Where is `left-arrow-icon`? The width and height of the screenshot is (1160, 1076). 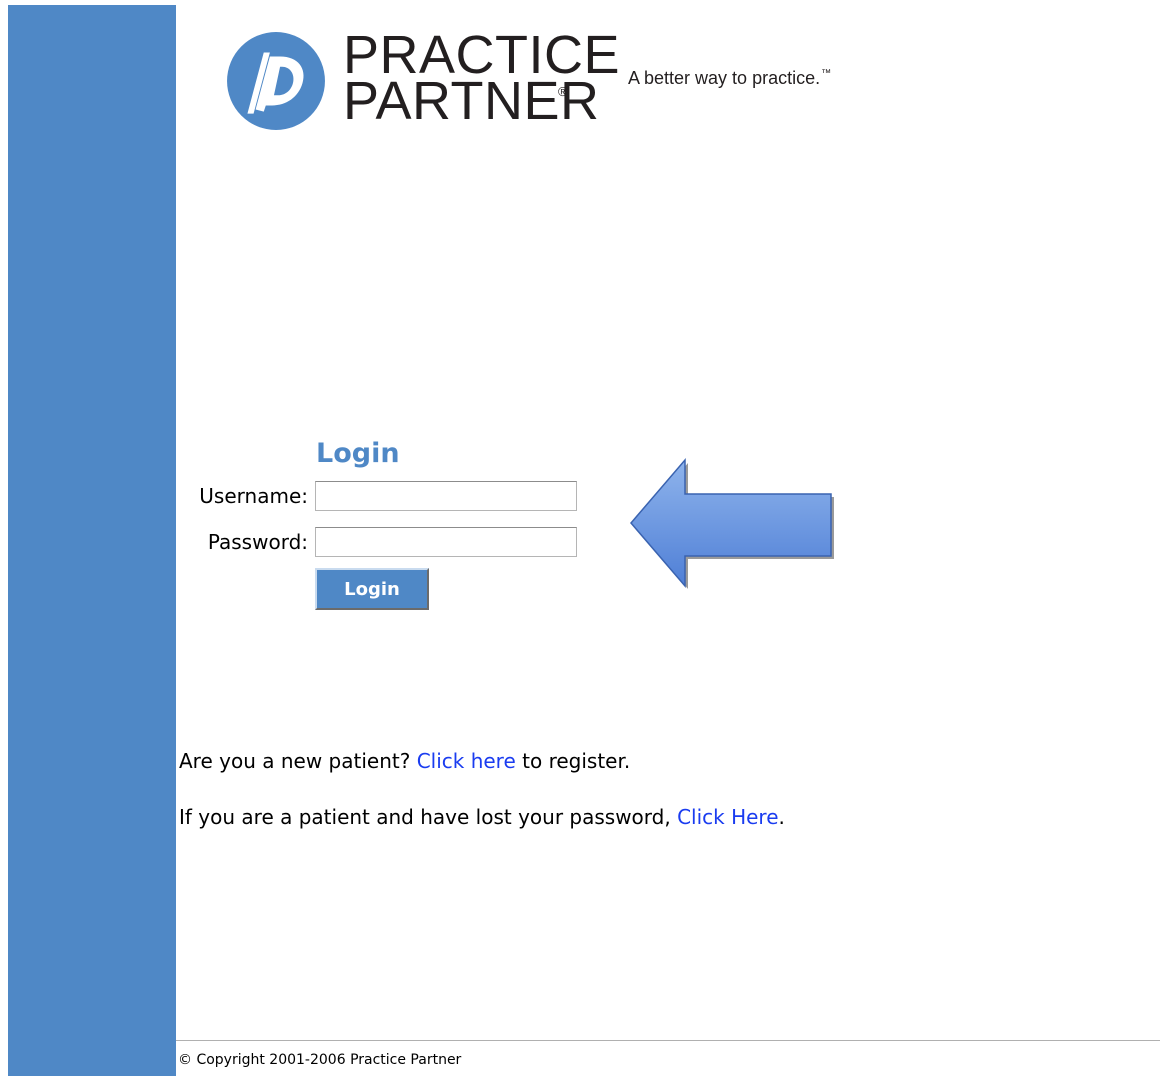
left-arrow-icon is located at coordinates (732, 523).